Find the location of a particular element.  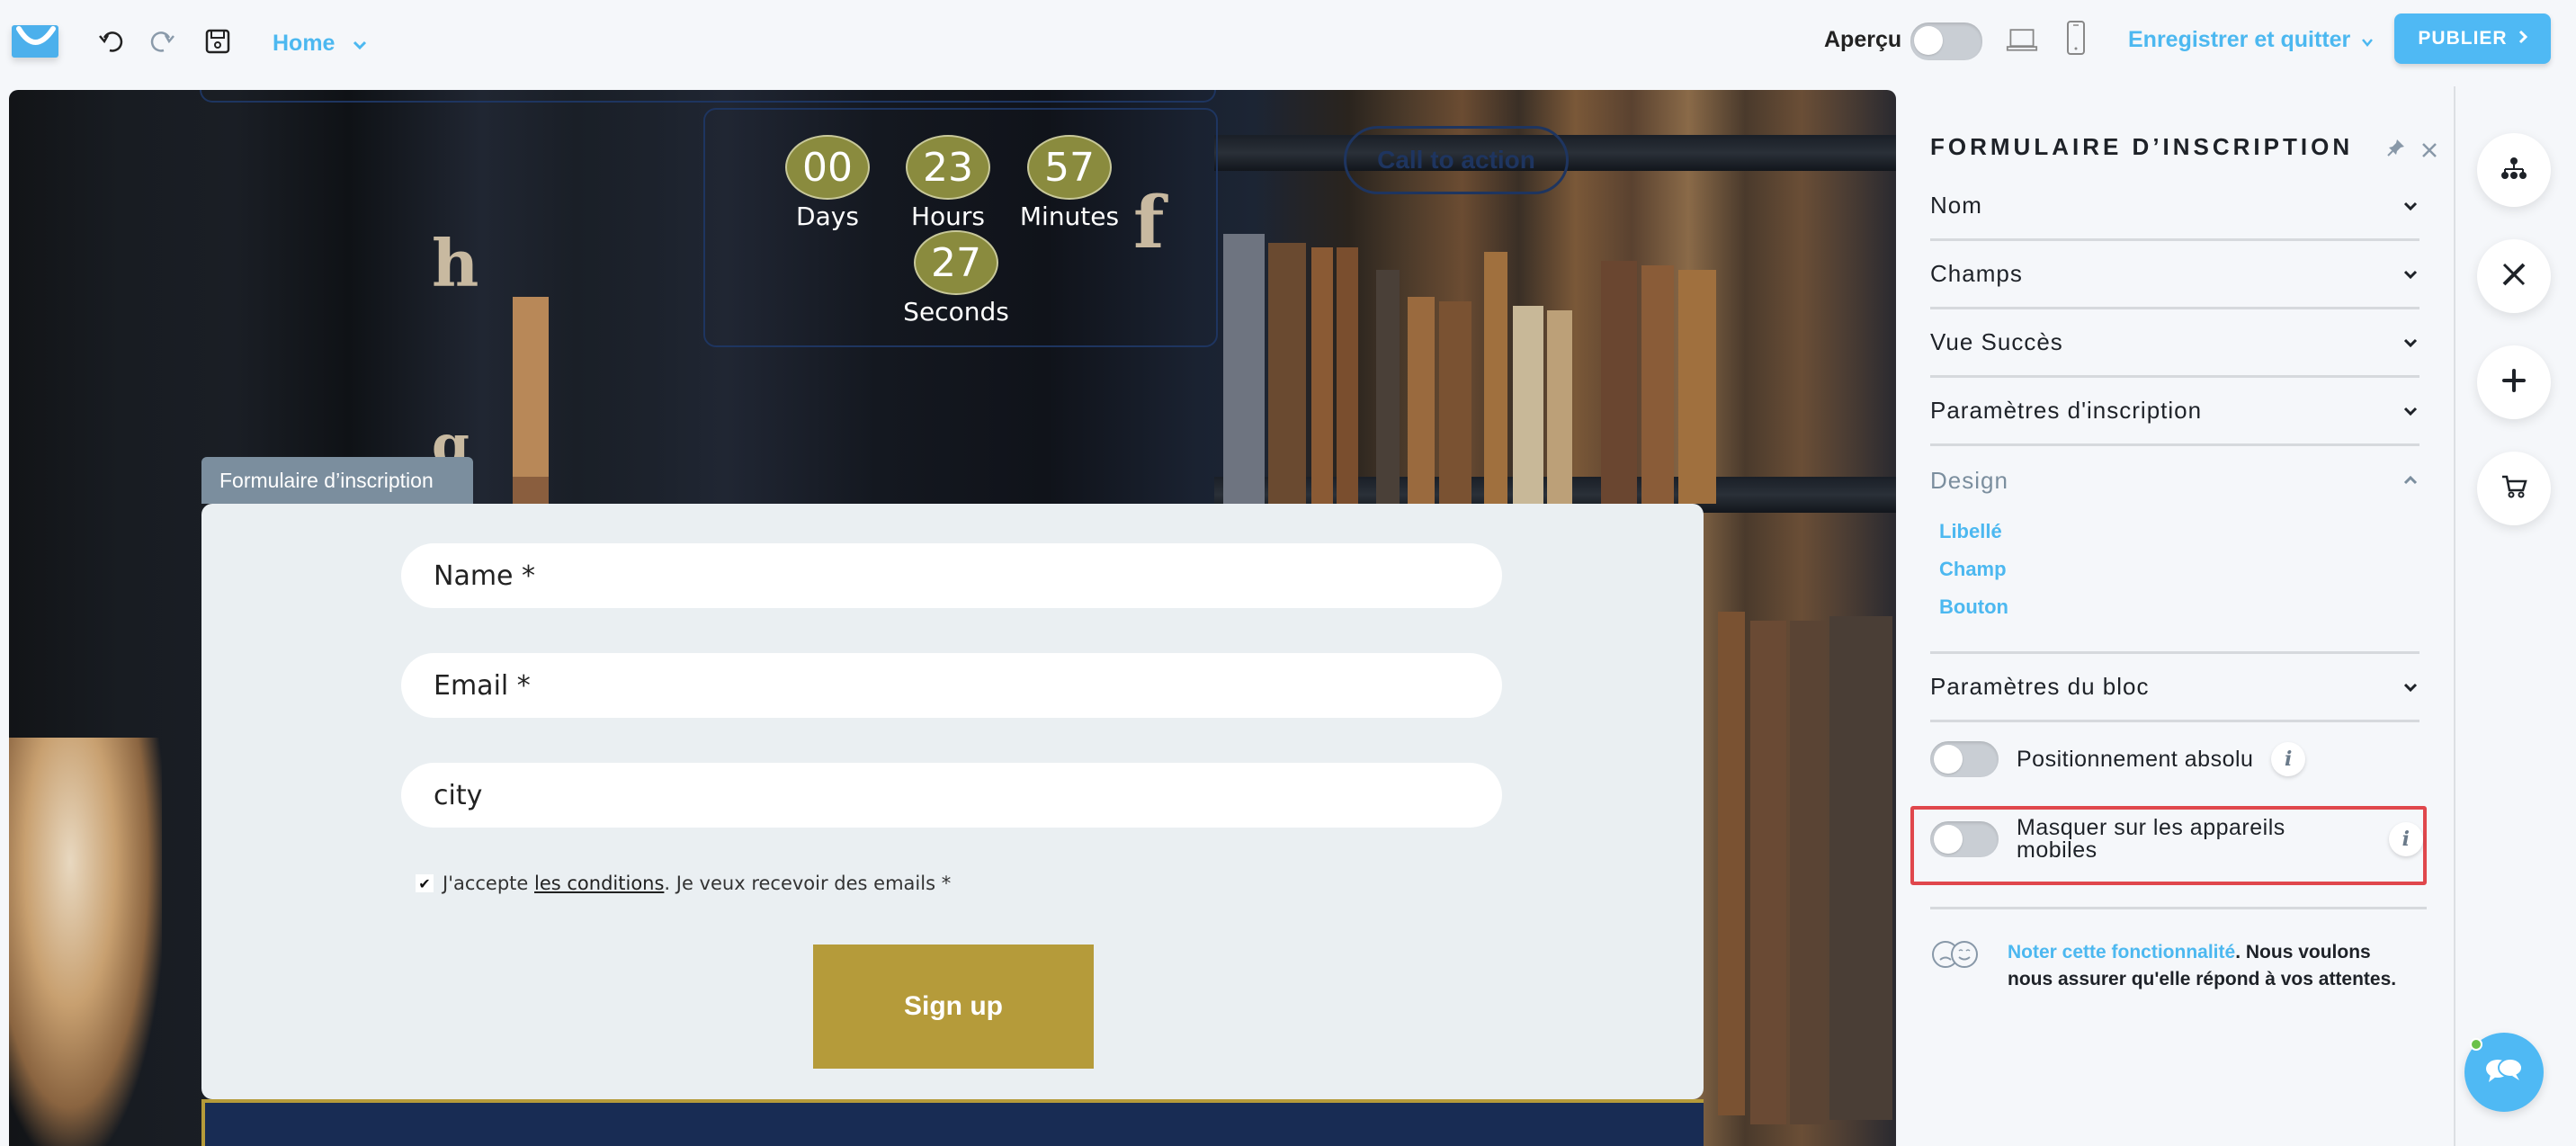

section-label: Vue Succès is located at coordinates (1996, 341).